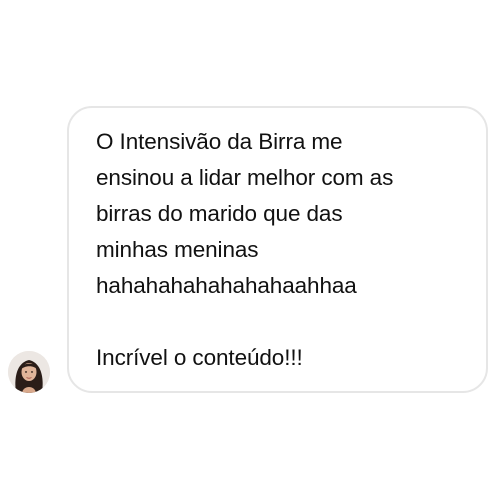  I want to click on user-avatar-icon, so click(29, 372).